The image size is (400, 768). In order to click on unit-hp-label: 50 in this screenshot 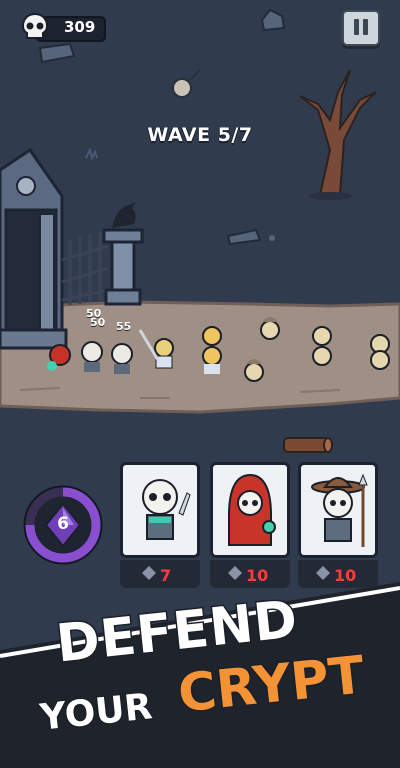, I will do `click(98, 322)`.